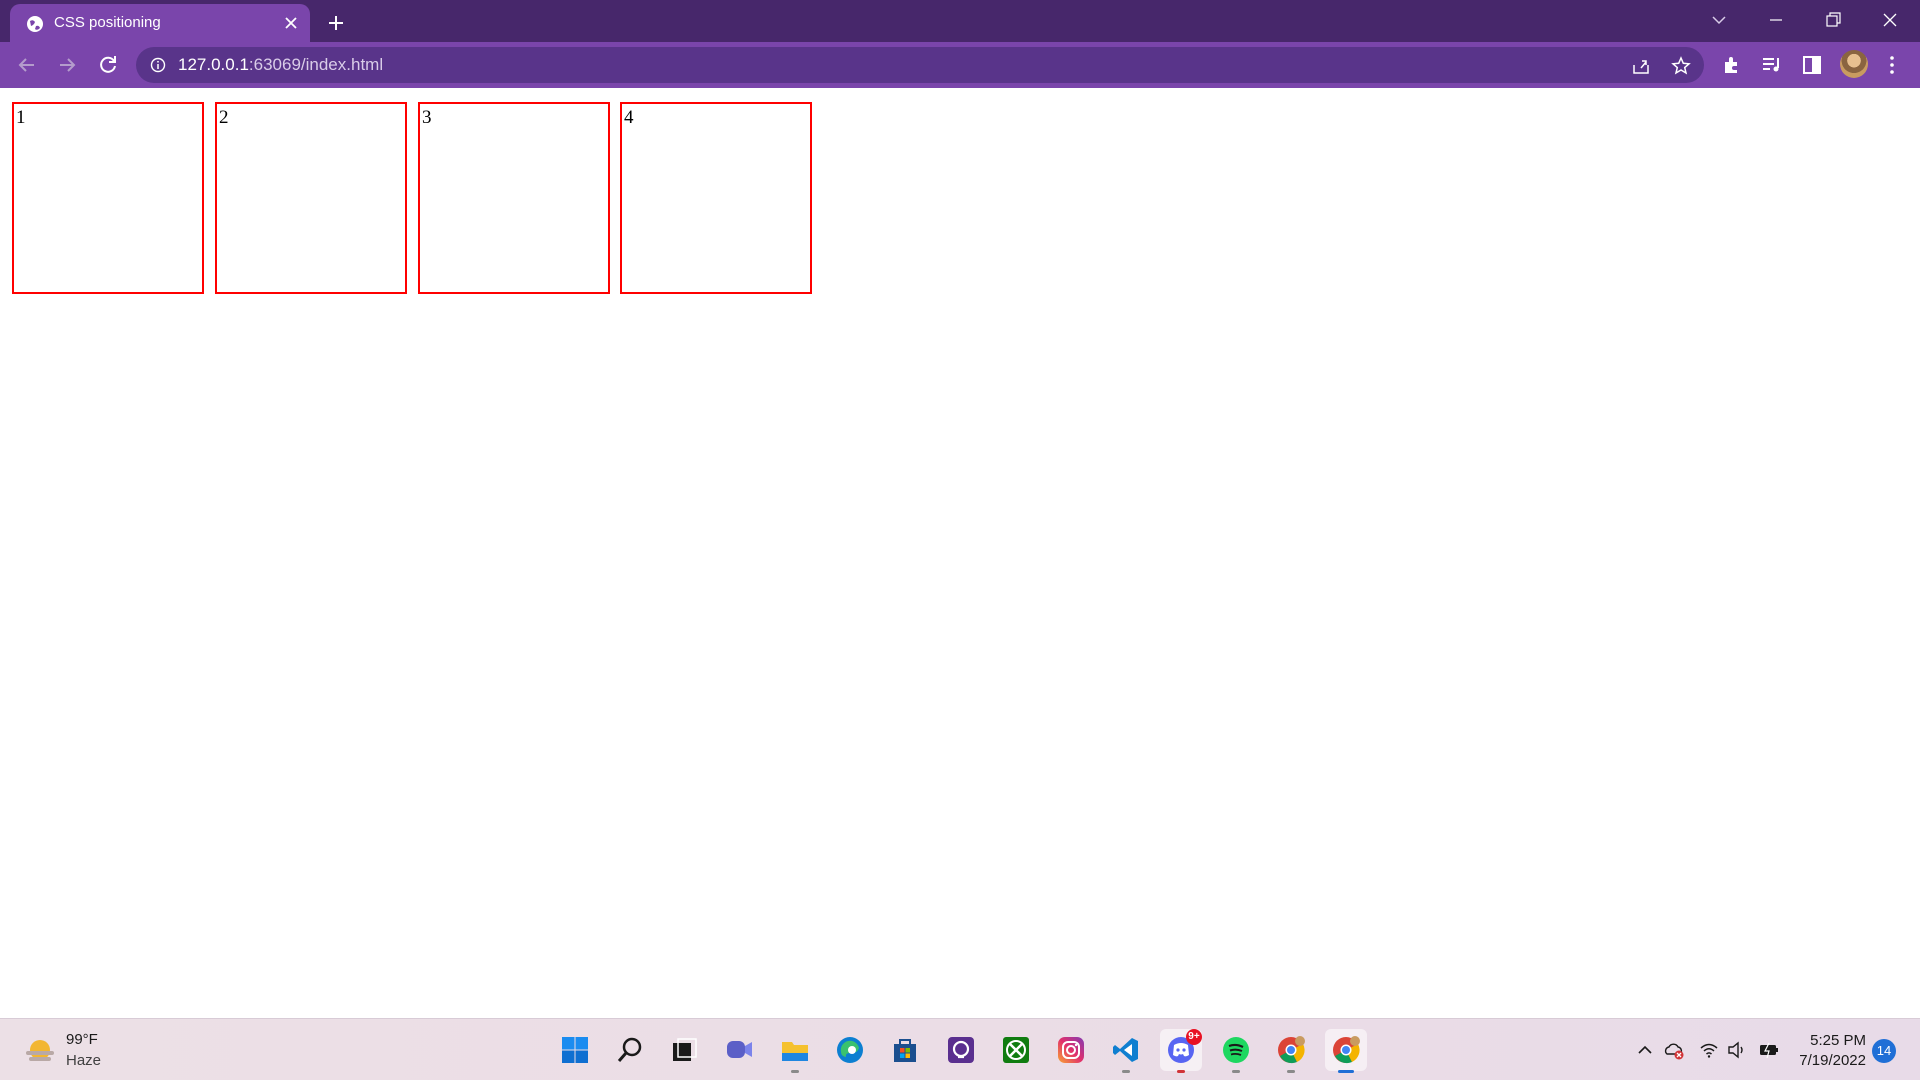 This screenshot has width=1920, height=1080. What do you see at coordinates (1854, 64) in the screenshot?
I see `profile-avatar` at bounding box center [1854, 64].